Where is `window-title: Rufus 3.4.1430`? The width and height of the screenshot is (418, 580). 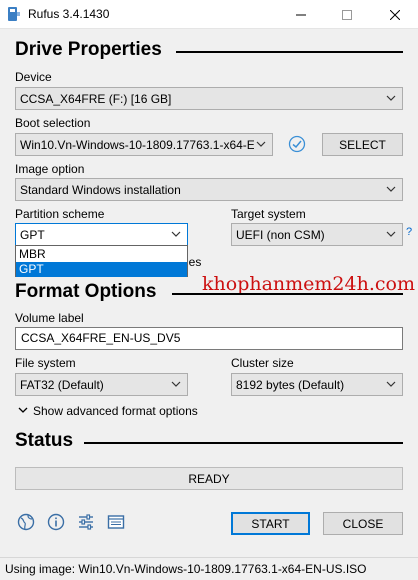
window-title: Rufus 3.4.1430 is located at coordinates (69, 14).